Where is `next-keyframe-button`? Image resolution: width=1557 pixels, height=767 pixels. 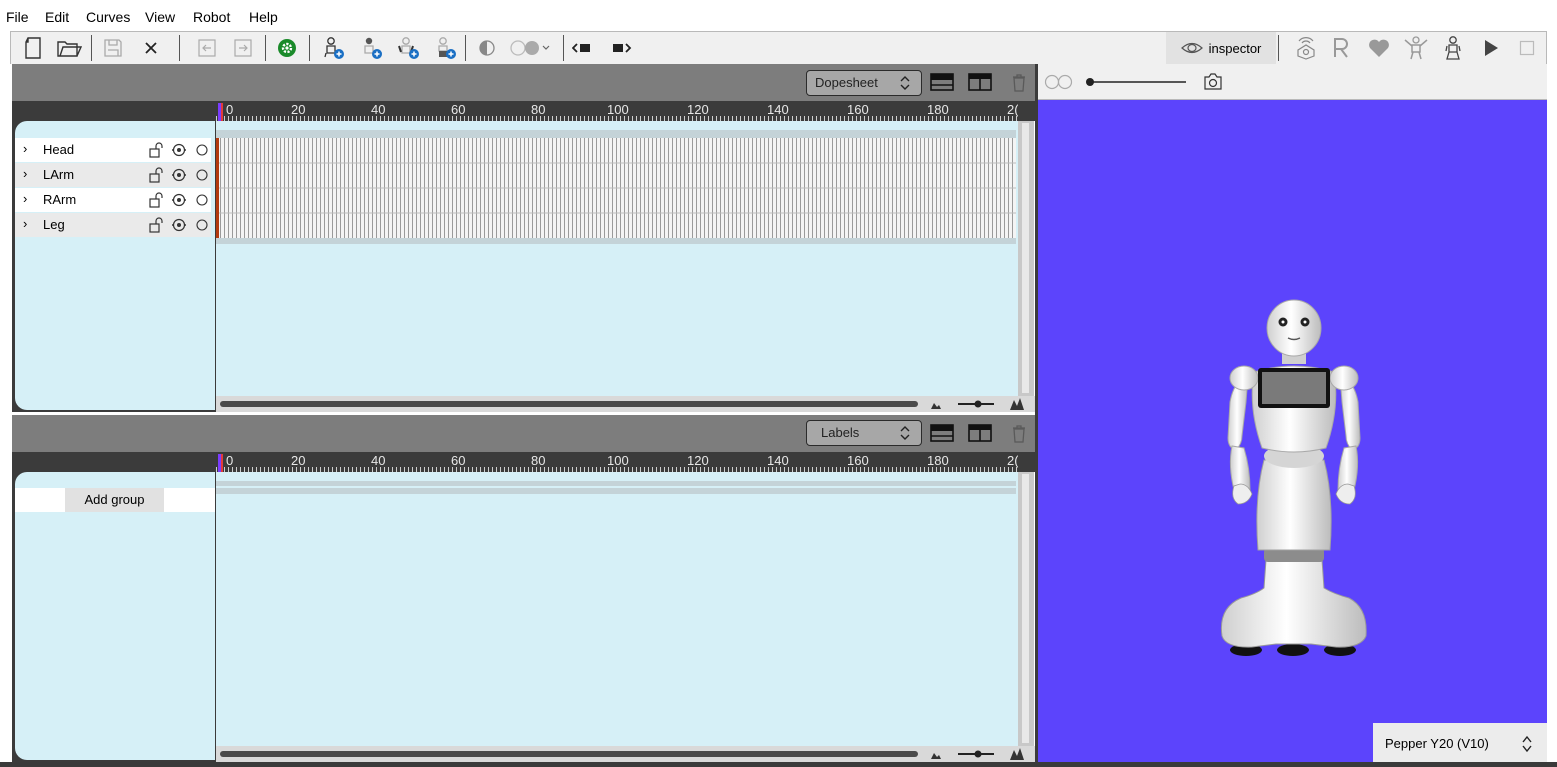 next-keyframe-button is located at coordinates (621, 48).